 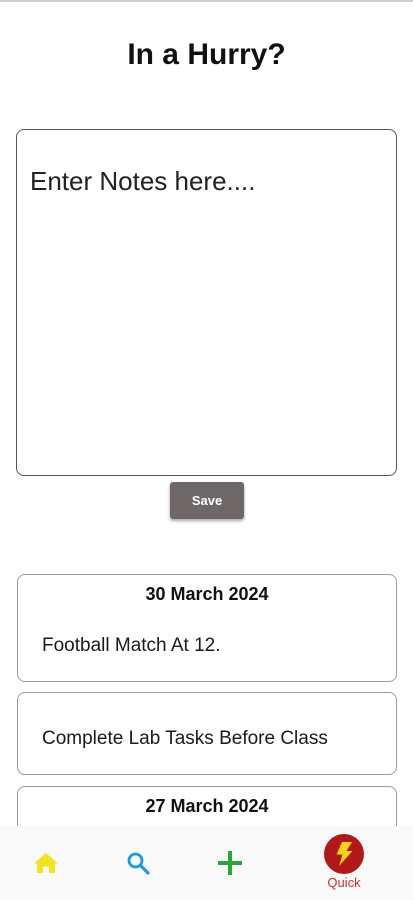 What do you see at coordinates (206, 1) in the screenshot?
I see `top-divider` at bounding box center [206, 1].